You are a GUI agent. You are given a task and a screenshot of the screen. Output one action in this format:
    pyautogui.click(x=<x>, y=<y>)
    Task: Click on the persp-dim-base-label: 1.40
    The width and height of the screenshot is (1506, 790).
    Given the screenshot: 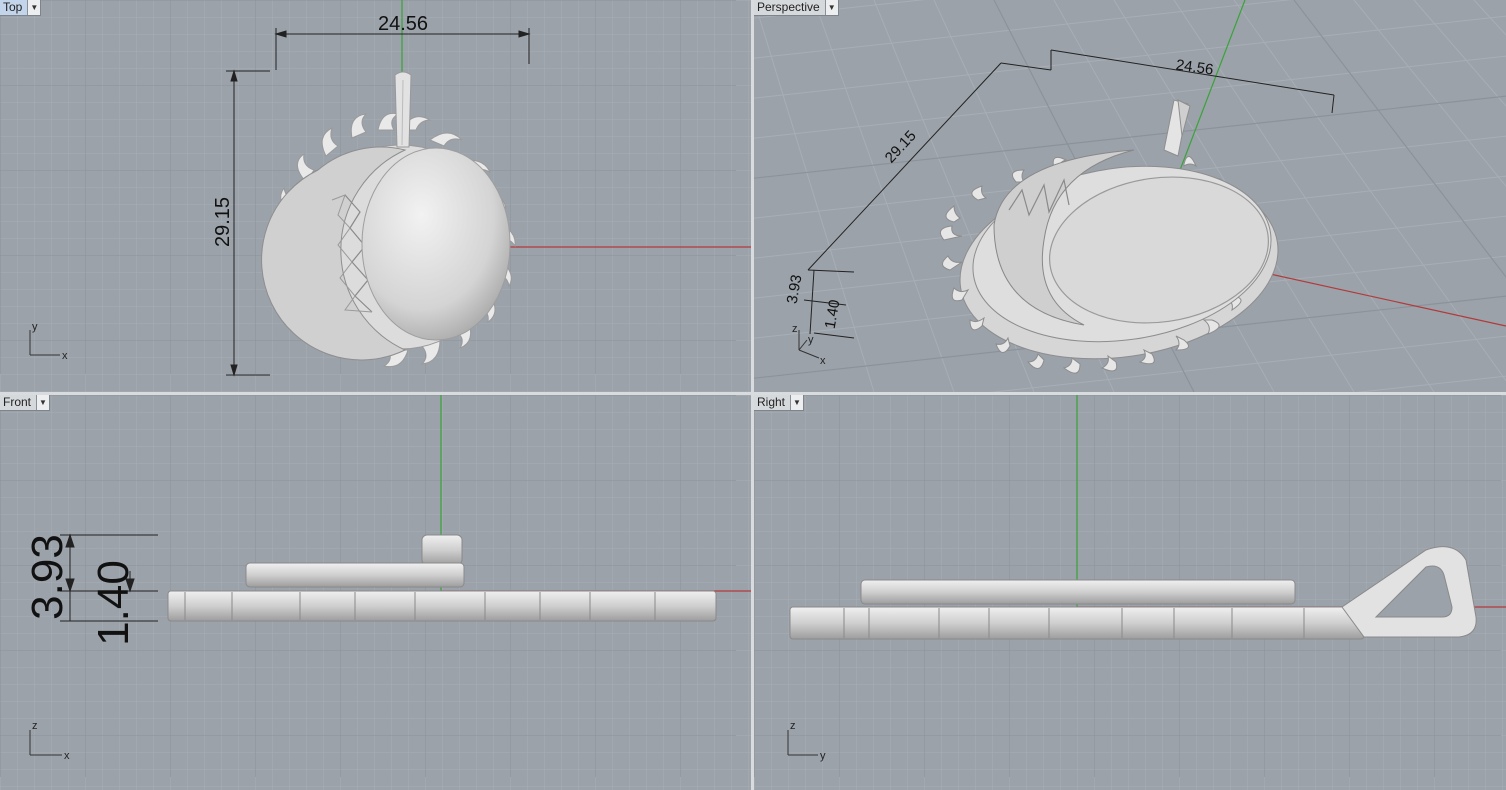 What is the action you would take?
    pyautogui.click(x=833, y=314)
    